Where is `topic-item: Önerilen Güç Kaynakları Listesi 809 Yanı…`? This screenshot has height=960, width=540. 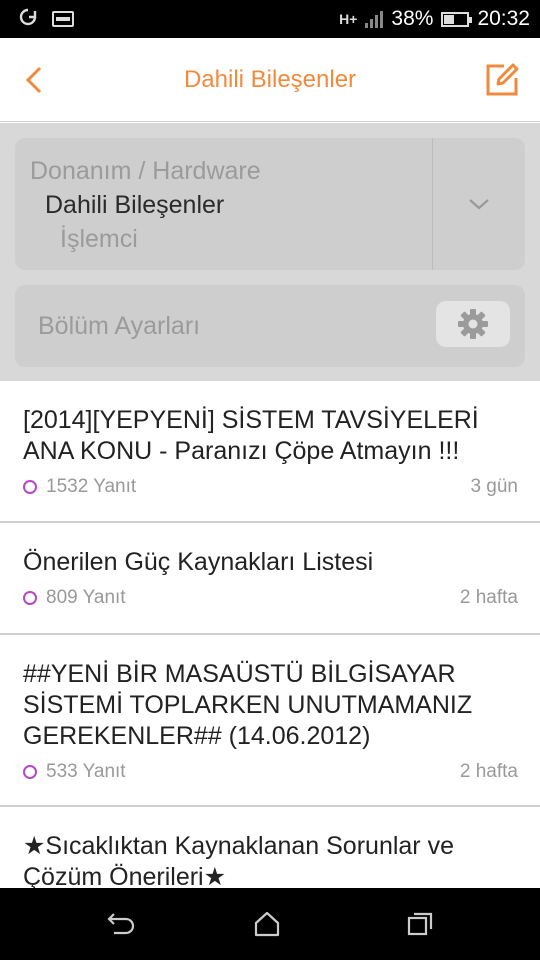
topic-item: Önerilen Güç Kaynakları Listesi 809 Yanı… is located at coordinates (270, 579).